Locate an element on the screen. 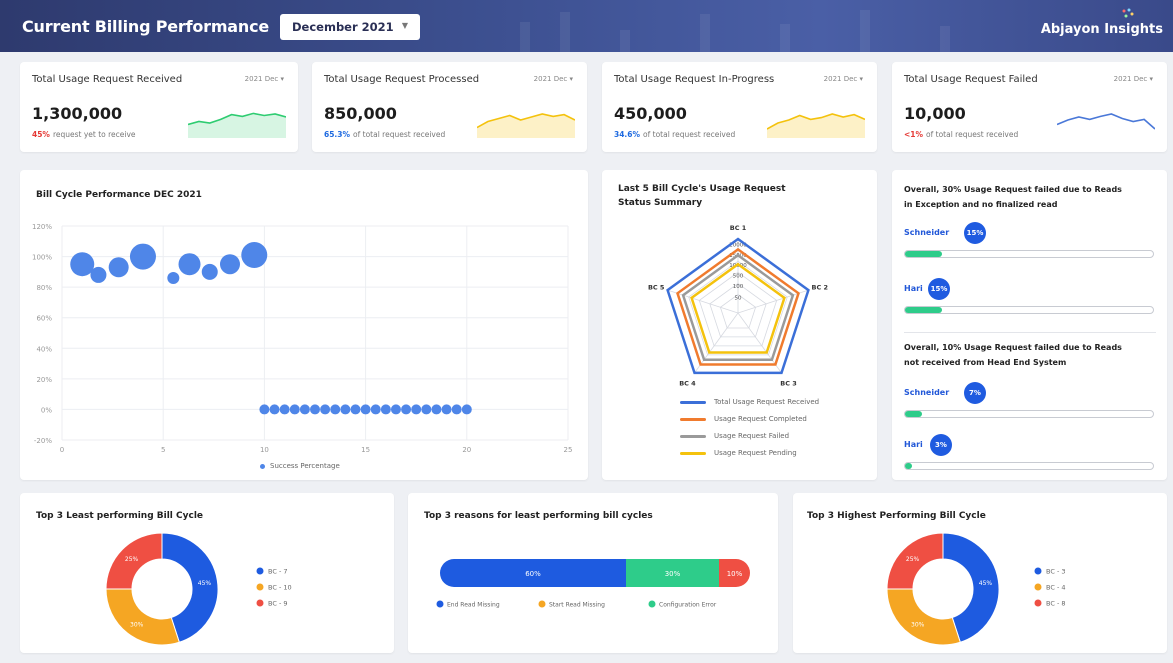 The image size is (1173, 663). y-tick-label: -20% is located at coordinates (43, 441).